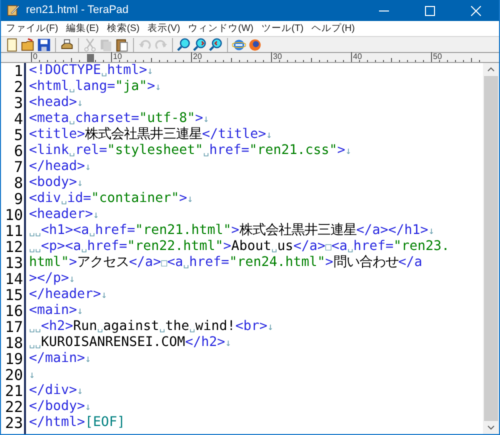 This screenshot has width=500, height=435. What do you see at coordinates (18, 119) in the screenshot?
I see `line-number: 4` at bounding box center [18, 119].